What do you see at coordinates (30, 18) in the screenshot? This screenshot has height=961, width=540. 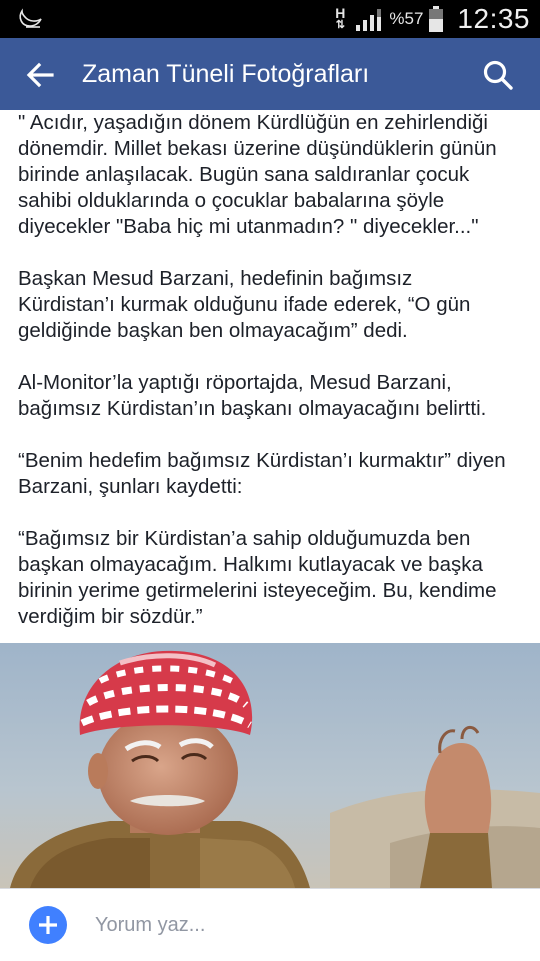 I see `moon-notification-icon` at bounding box center [30, 18].